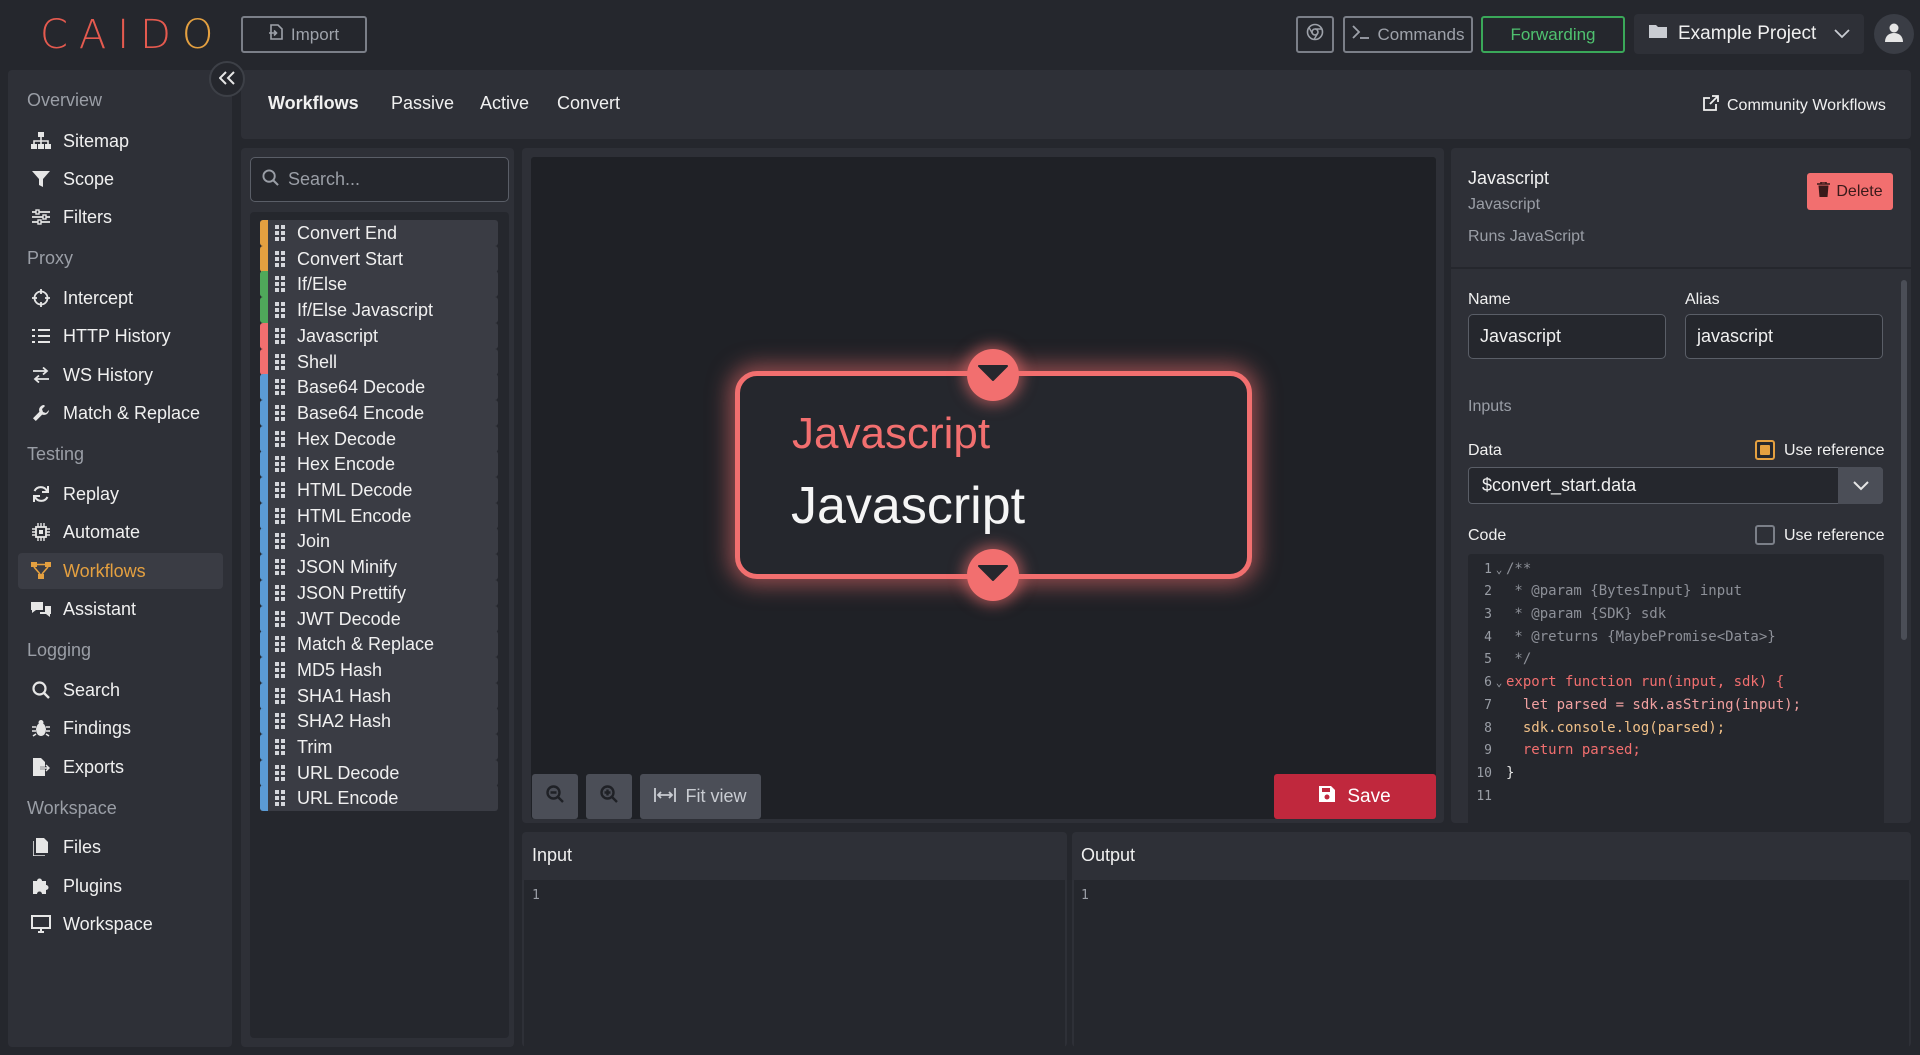  I want to click on sidebar-item-http-history: HTTP History, so click(120, 336).